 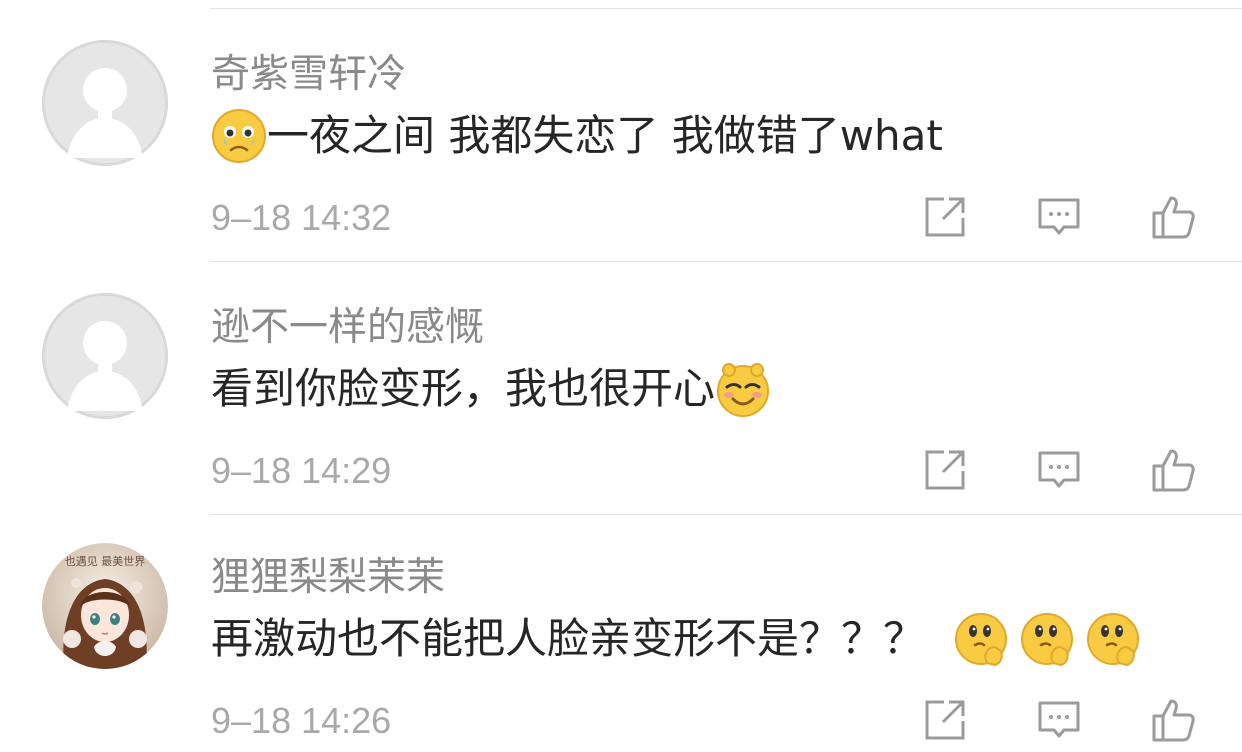 What do you see at coordinates (301, 470) in the screenshot?
I see `timestamp: 9–18 14:29` at bounding box center [301, 470].